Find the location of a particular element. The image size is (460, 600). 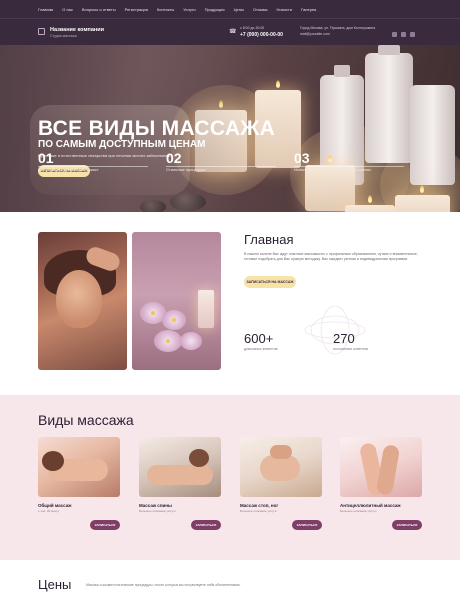

hero-title: ВСЕ ВИДЫ МАССАЖА is located at coordinates (157, 128).